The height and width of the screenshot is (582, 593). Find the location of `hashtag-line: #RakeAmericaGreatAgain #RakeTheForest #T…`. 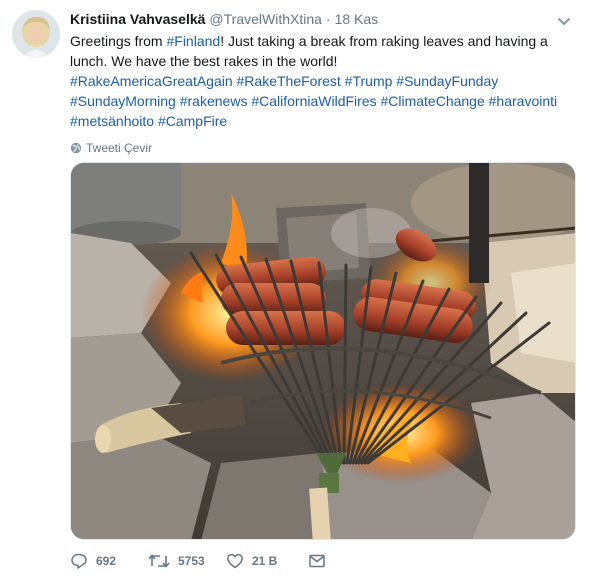

hashtag-line: #RakeAmericaGreatAgain #RakeTheForest #T… is located at coordinates (320, 81).